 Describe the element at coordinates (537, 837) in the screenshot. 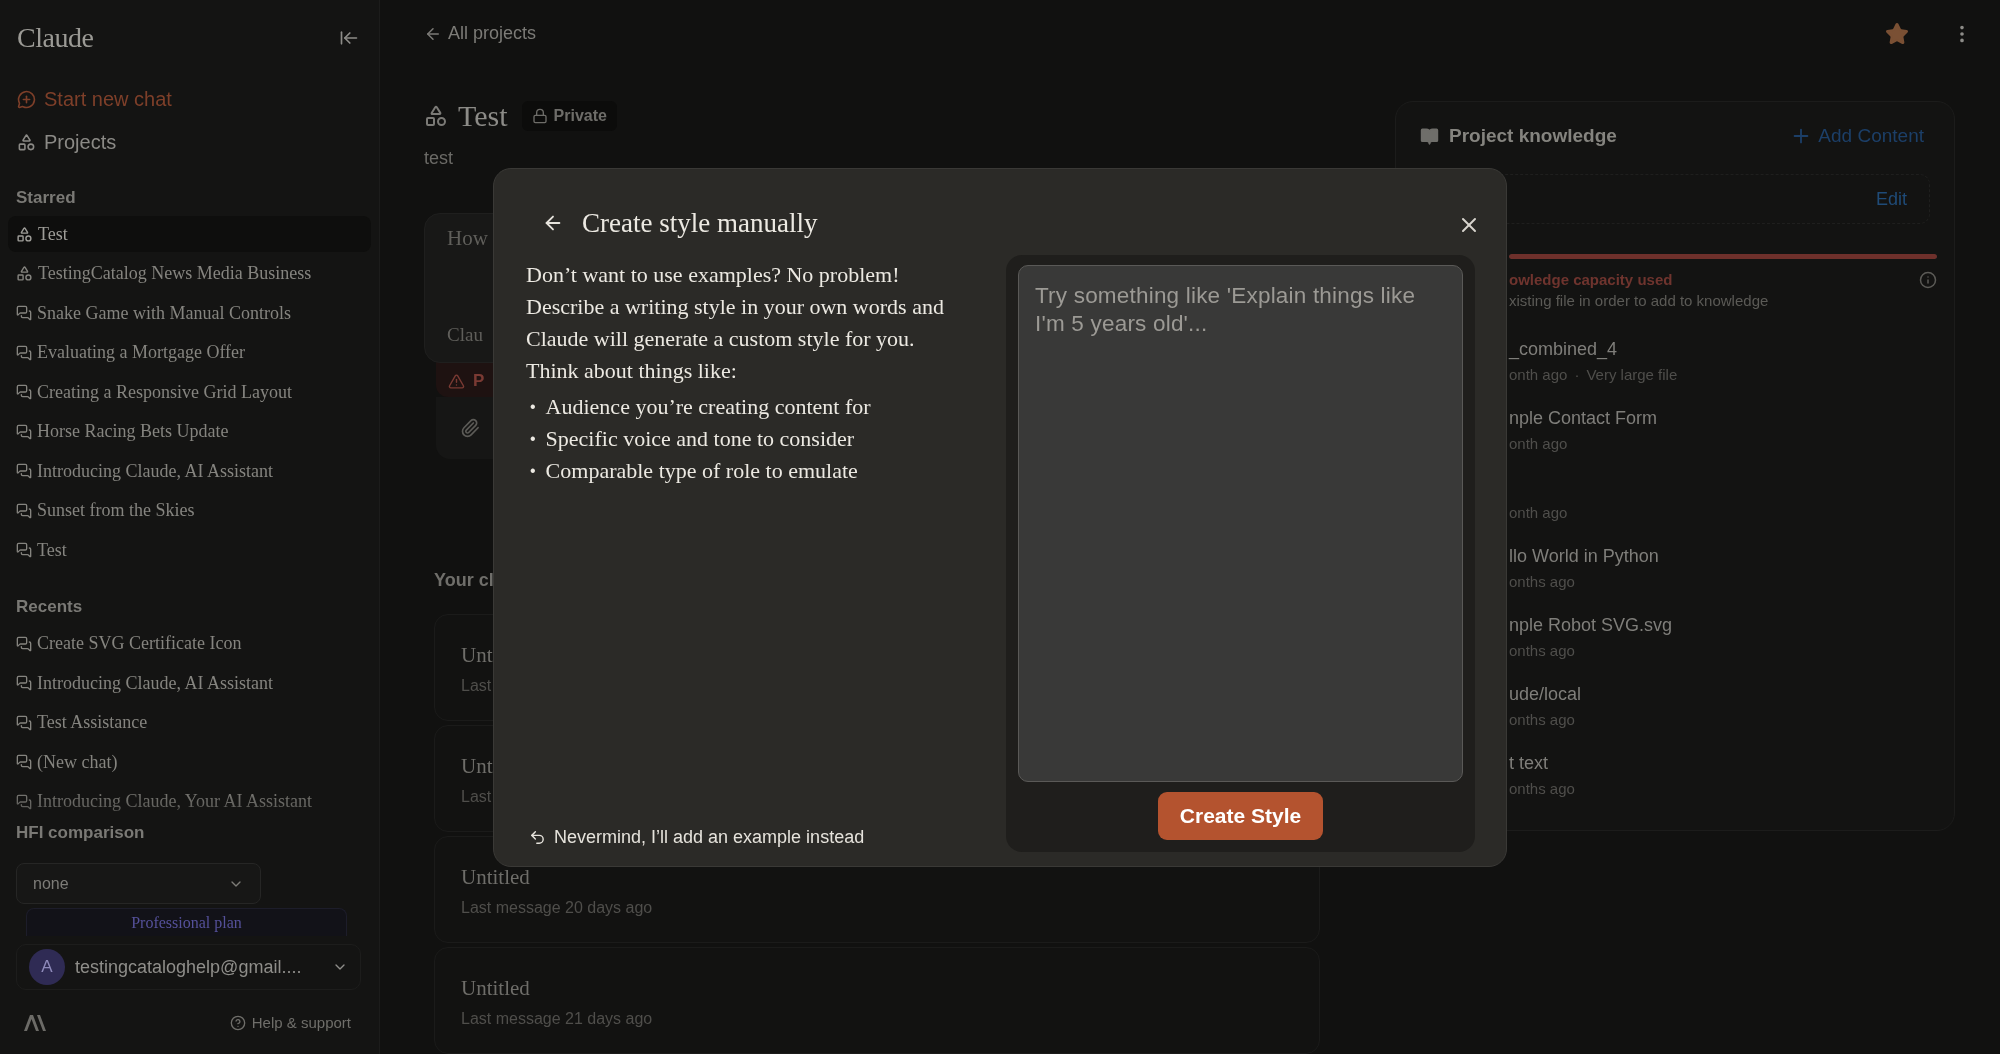

I see `undo-icon` at that location.